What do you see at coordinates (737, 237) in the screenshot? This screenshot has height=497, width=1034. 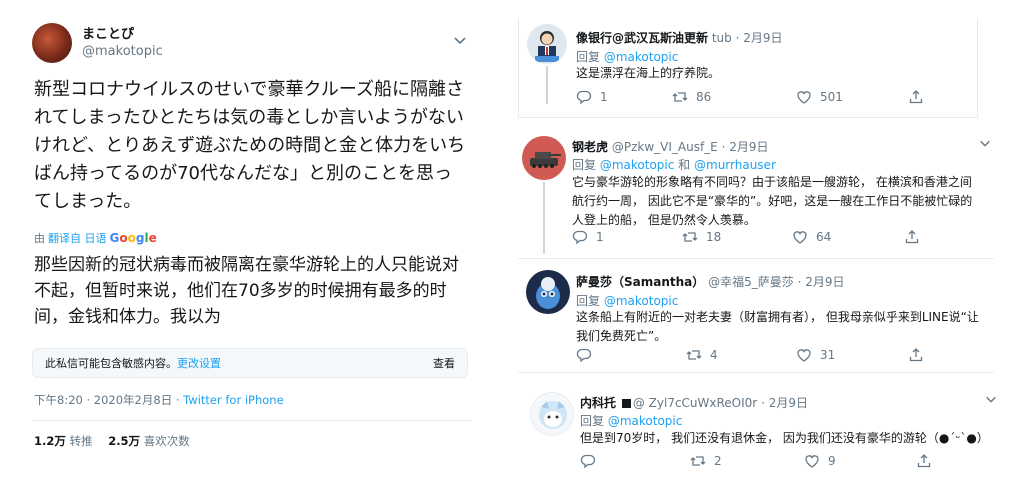 I see `retweet-action: 18` at bounding box center [737, 237].